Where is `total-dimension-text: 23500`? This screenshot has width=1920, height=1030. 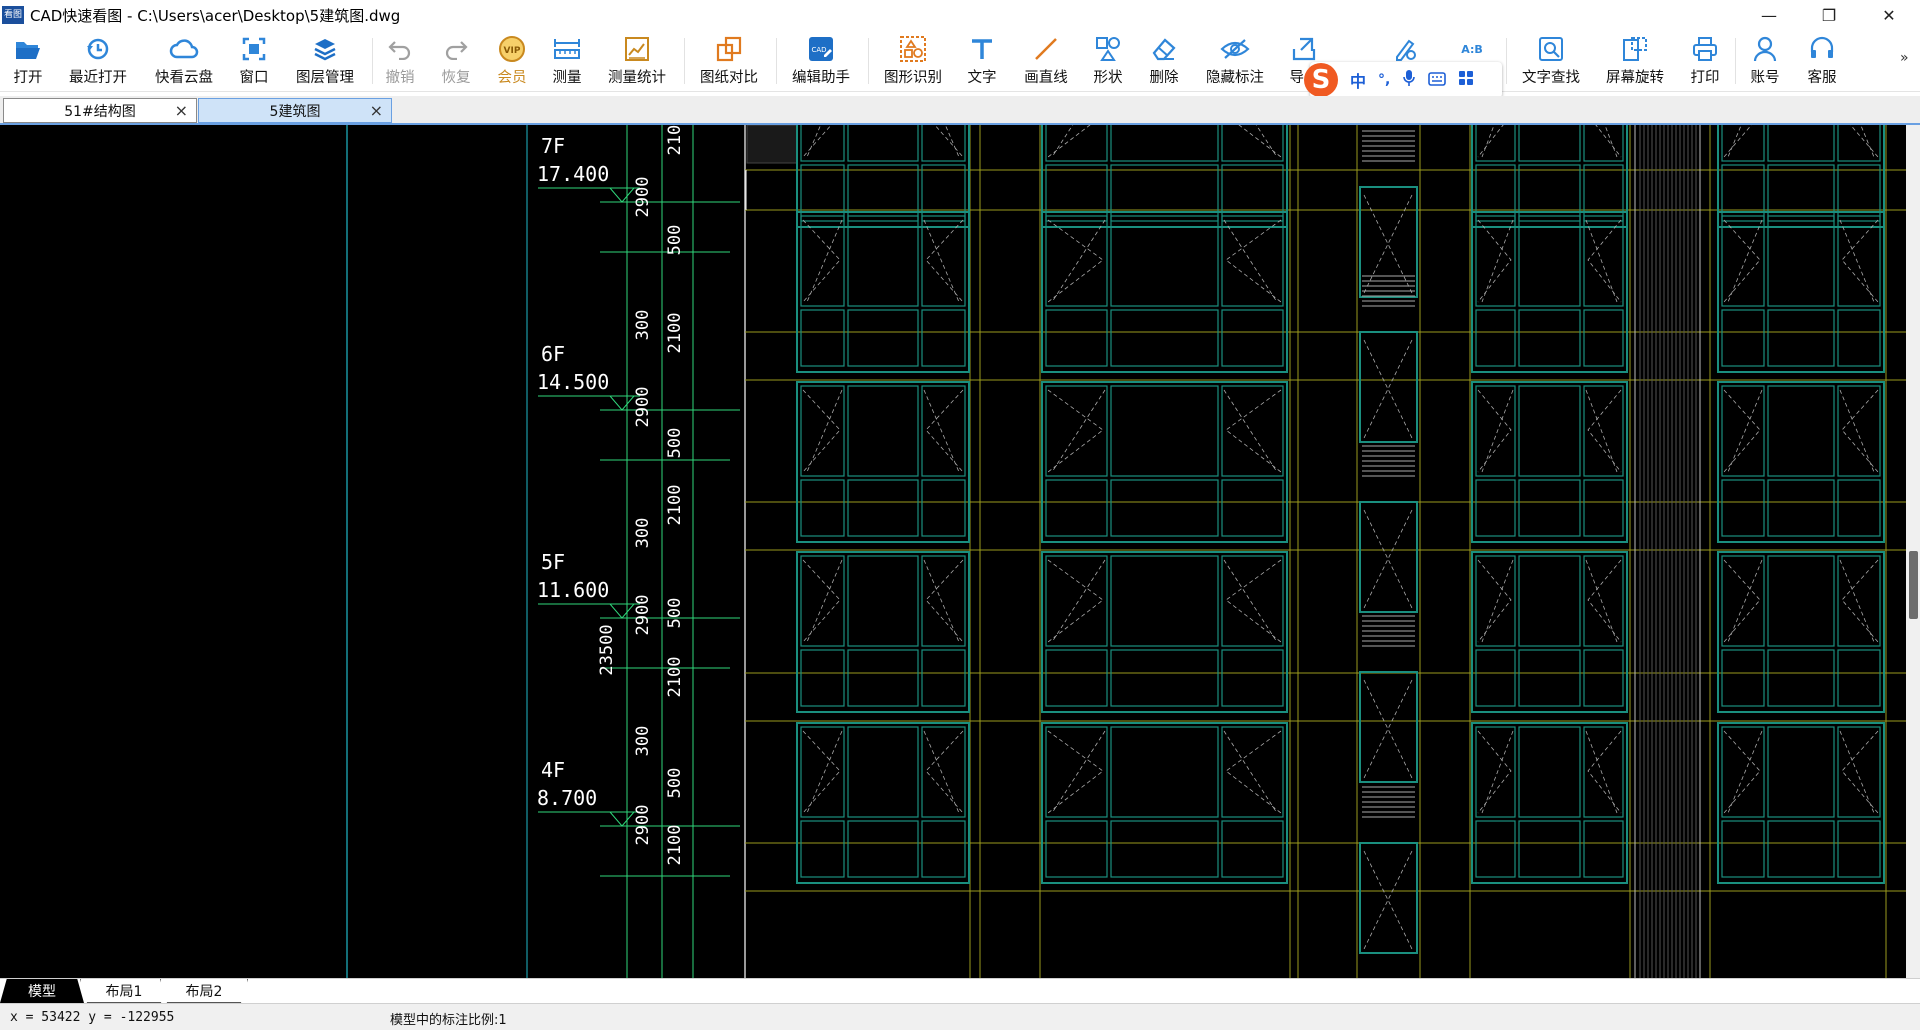
total-dimension-text: 23500 is located at coordinates (607, 649).